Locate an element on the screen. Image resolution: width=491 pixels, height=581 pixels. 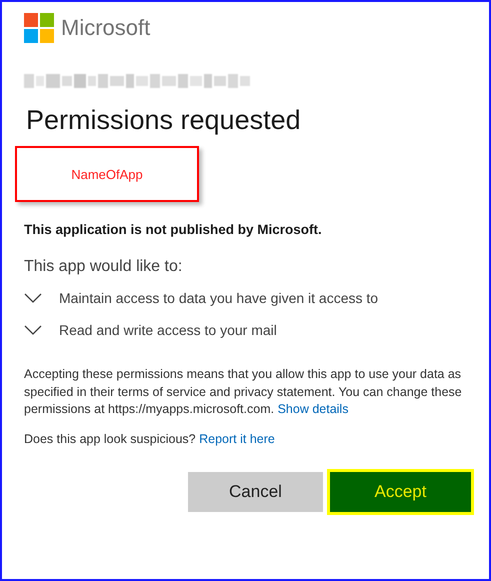
app-name: NameOfApp is located at coordinates (107, 174).